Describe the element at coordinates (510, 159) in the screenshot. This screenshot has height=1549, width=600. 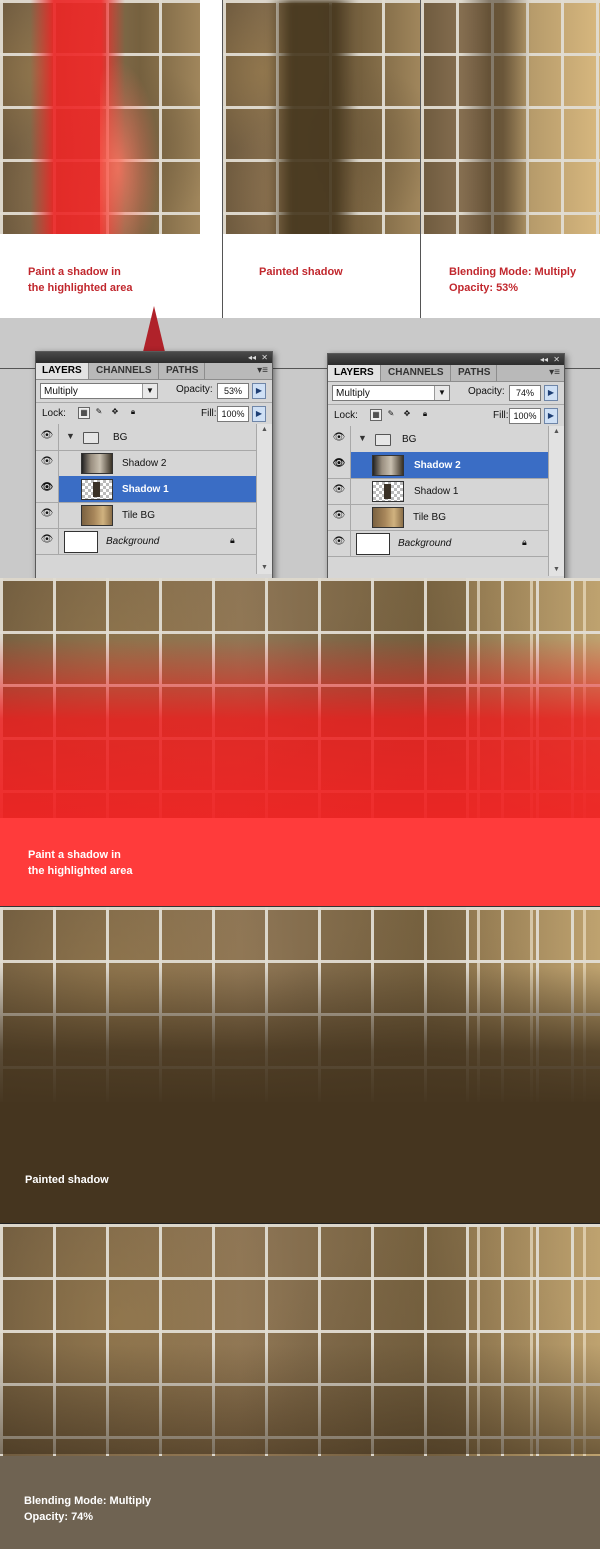
I see `top-panel-multiply: Blending Mode: Multiply Opacity: 53%` at that location.